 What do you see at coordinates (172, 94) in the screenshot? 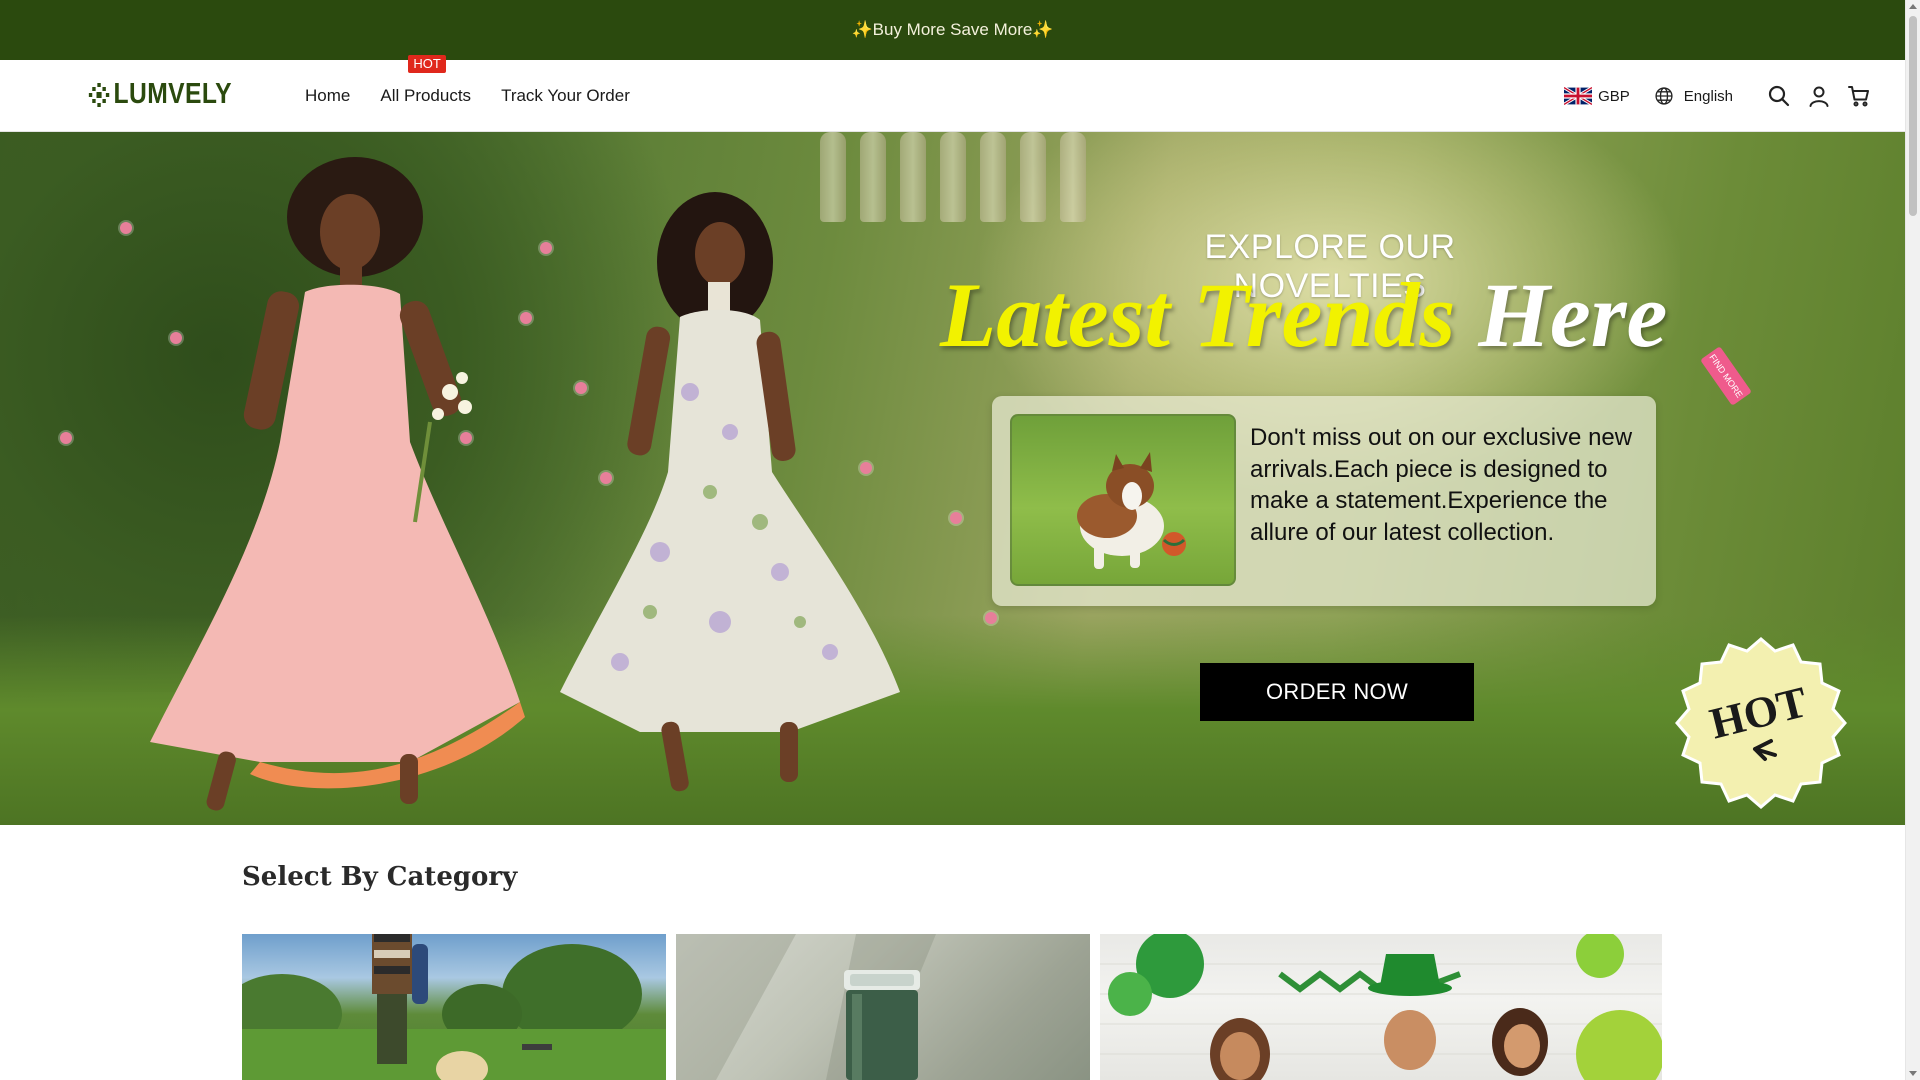
I see `logo-text: LUMVELY` at bounding box center [172, 94].